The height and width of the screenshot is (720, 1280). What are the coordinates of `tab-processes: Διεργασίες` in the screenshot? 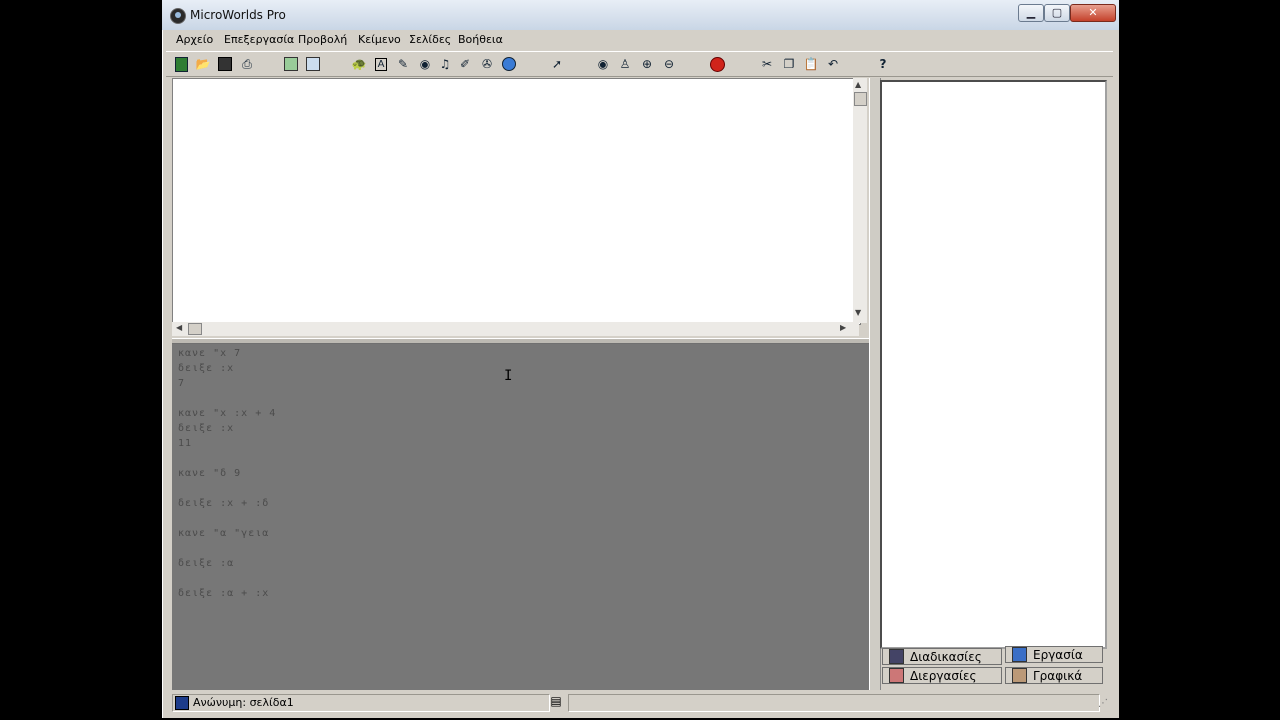 It's located at (942, 675).